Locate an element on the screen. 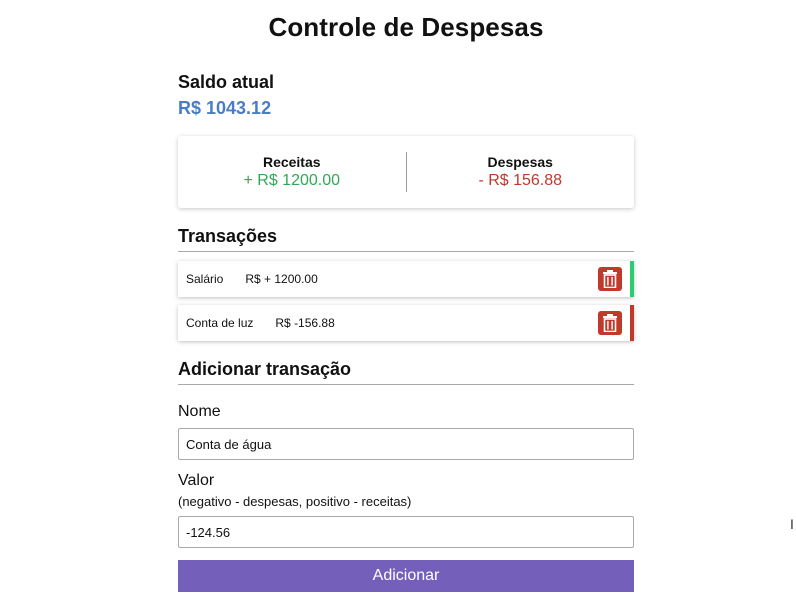 Image resolution: width=796 pixels, height=616 pixels. expense-label: Despesas is located at coordinates (520, 162).